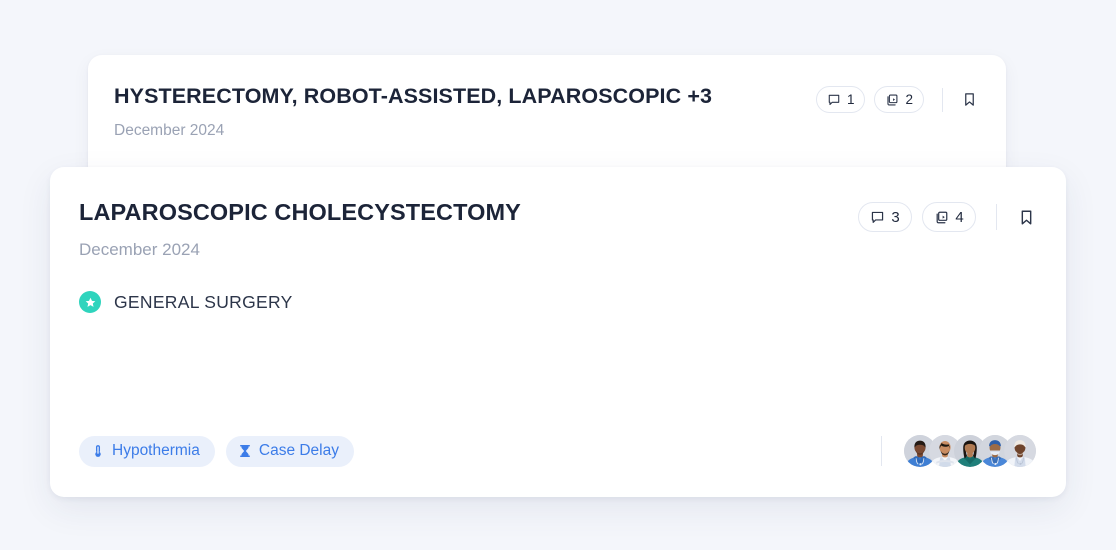 The width and height of the screenshot is (1116, 550). What do you see at coordinates (245, 451) in the screenshot?
I see `hourglass-icon` at bounding box center [245, 451].